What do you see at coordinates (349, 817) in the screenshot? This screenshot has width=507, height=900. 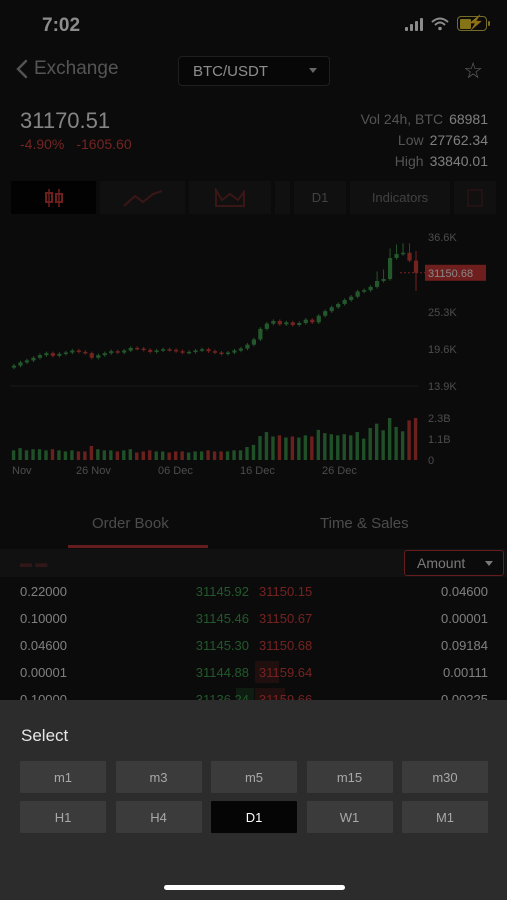 I see `timeframe-option-w1: W1` at bounding box center [349, 817].